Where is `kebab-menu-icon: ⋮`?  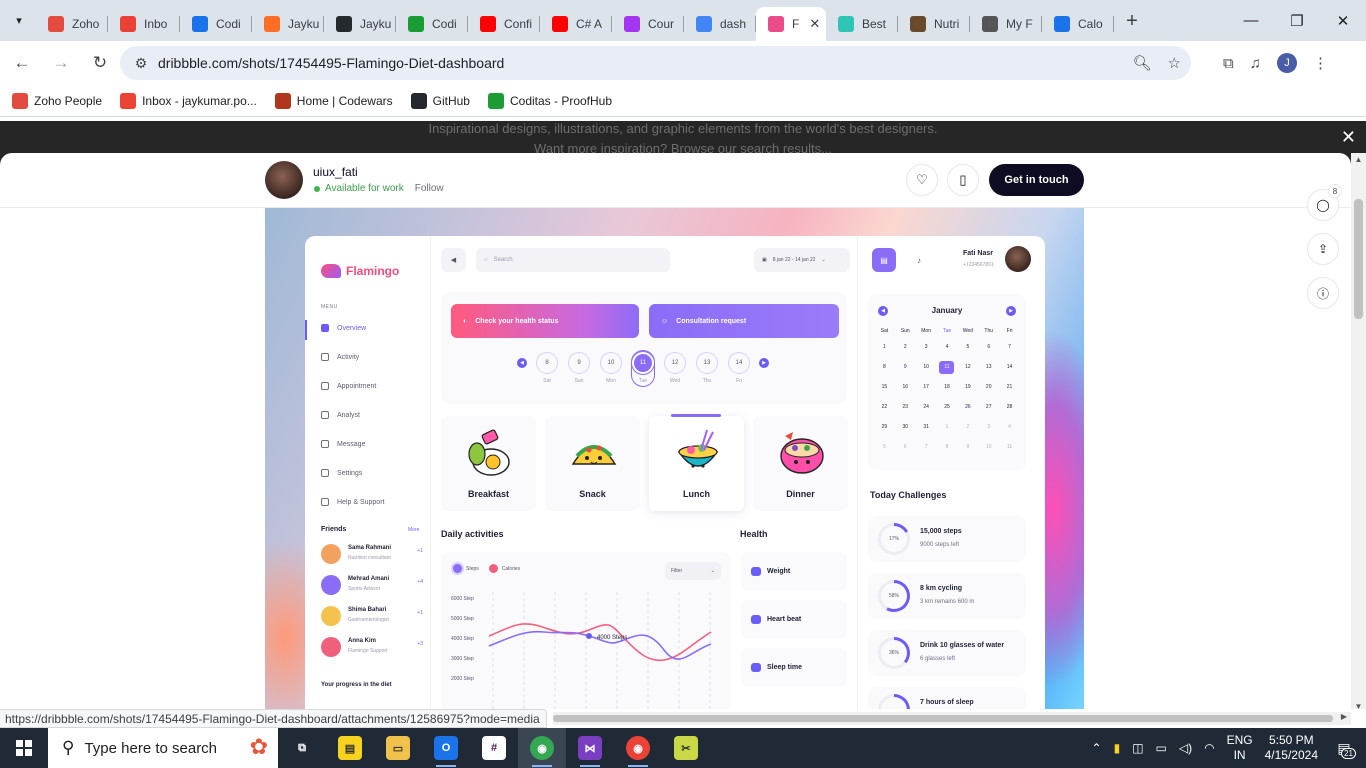 kebab-menu-icon: ⋮ is located at coordinates (1320, 63).